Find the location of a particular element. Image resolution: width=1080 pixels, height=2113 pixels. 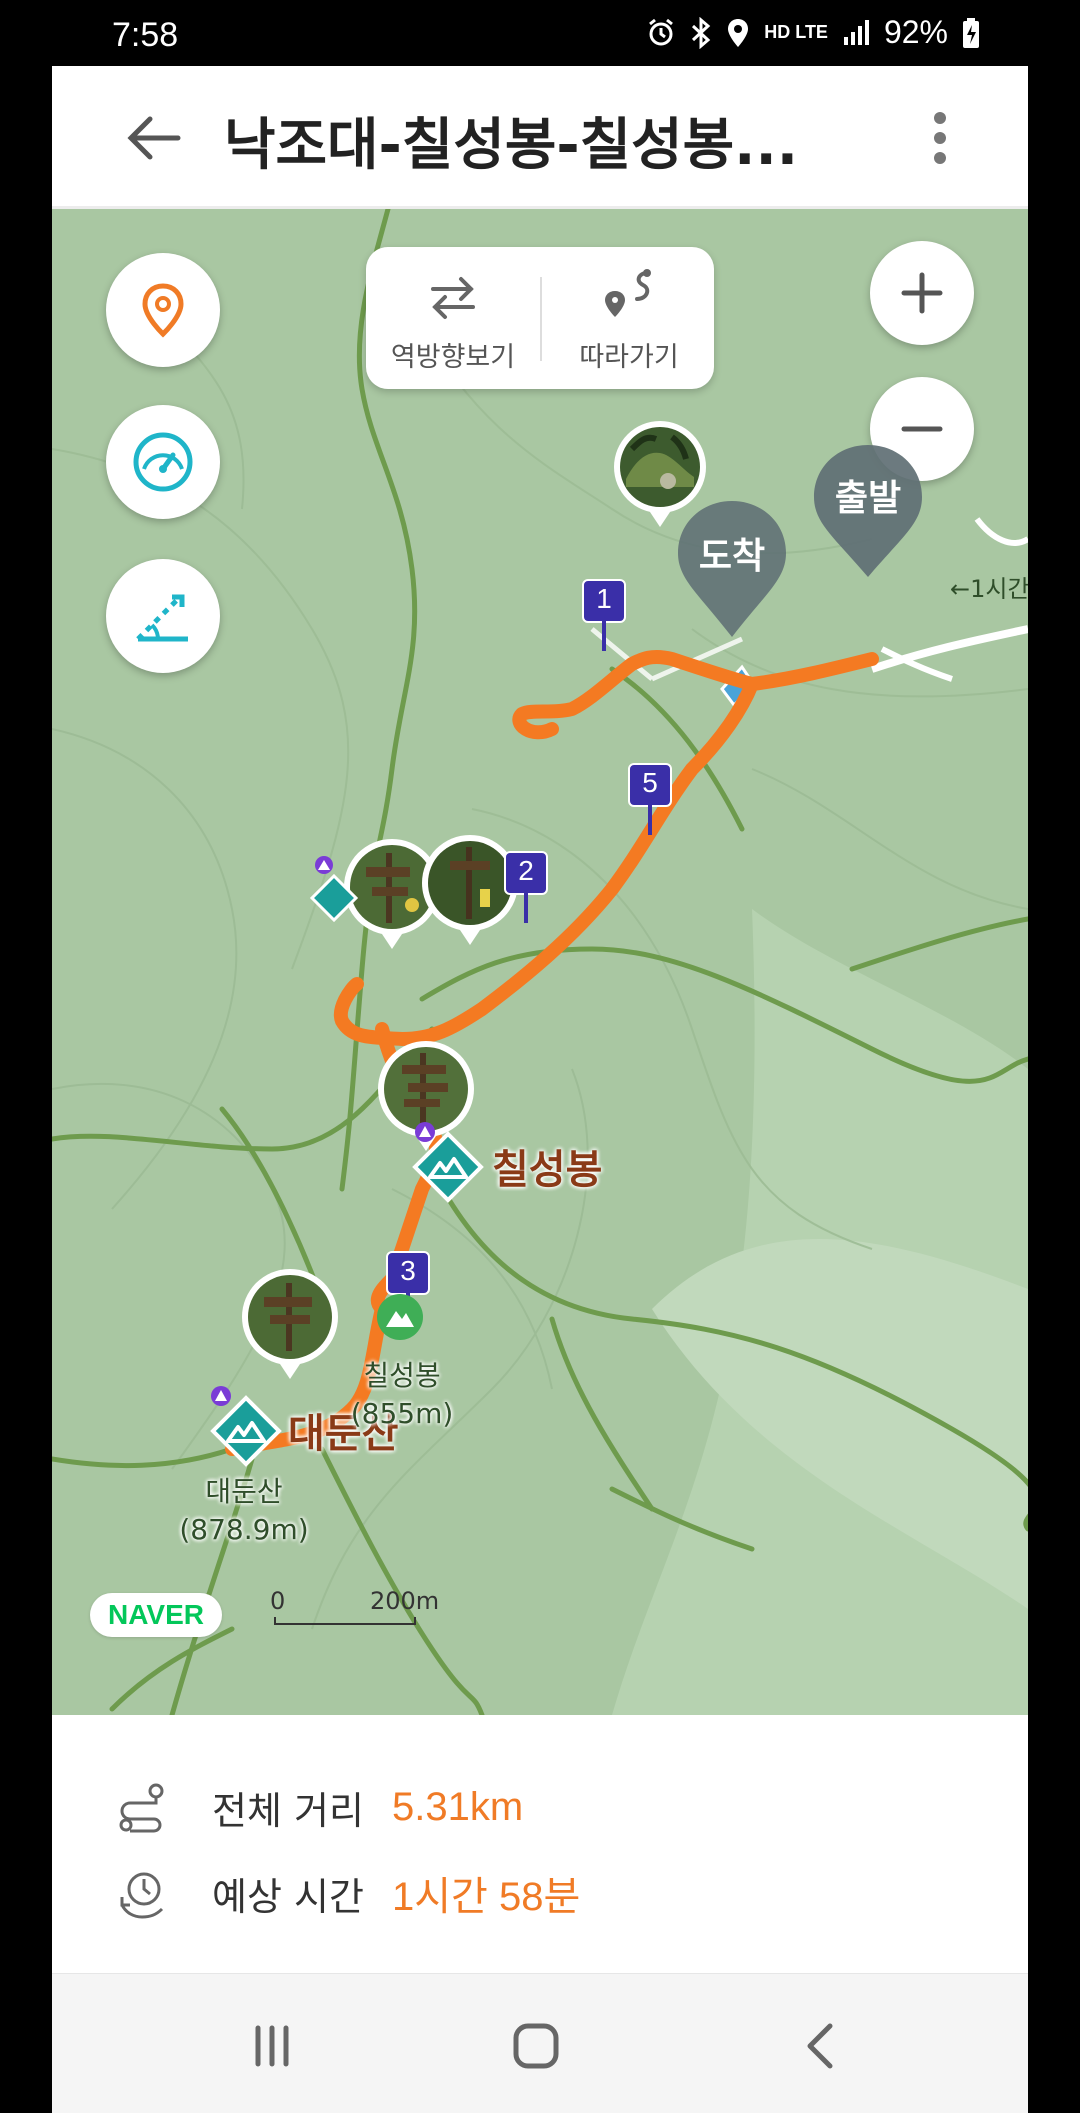

distance-value: 5.31km is located at coordinates (458, 1806).